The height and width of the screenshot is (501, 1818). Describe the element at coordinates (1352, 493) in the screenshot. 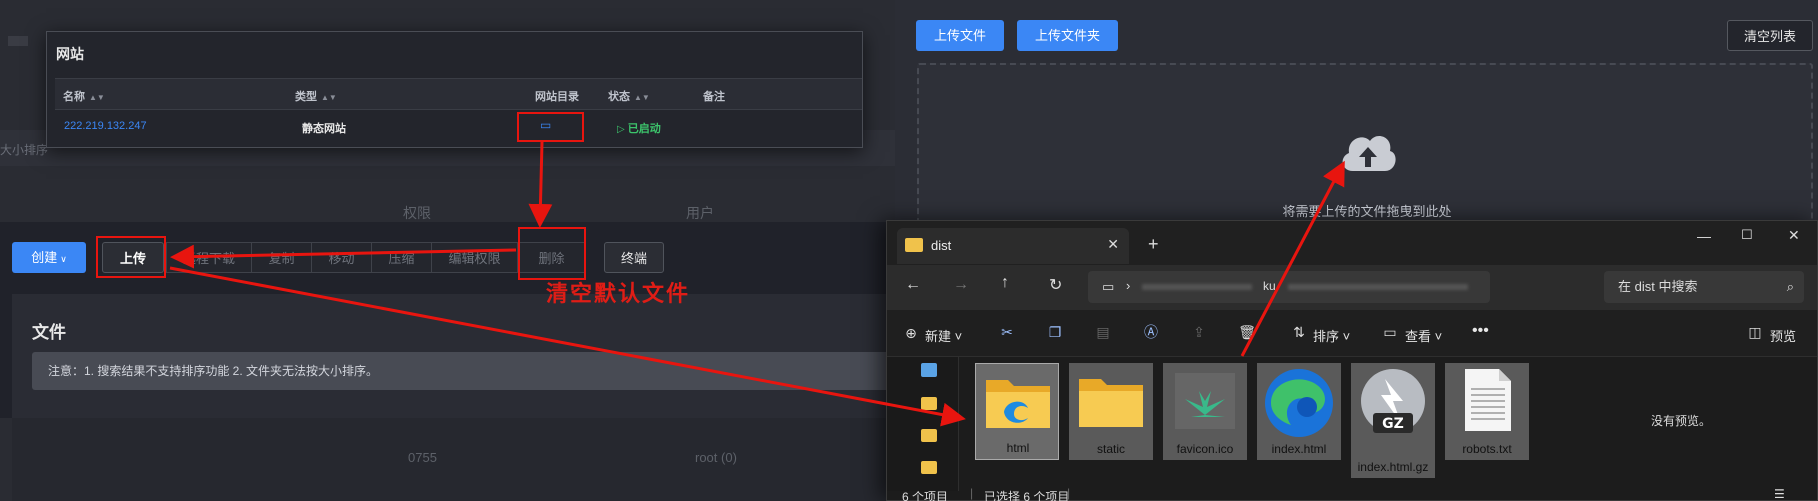

I see `status-bar: 6 个项目 | 已选择 6 个项目 | ☰` at that location.